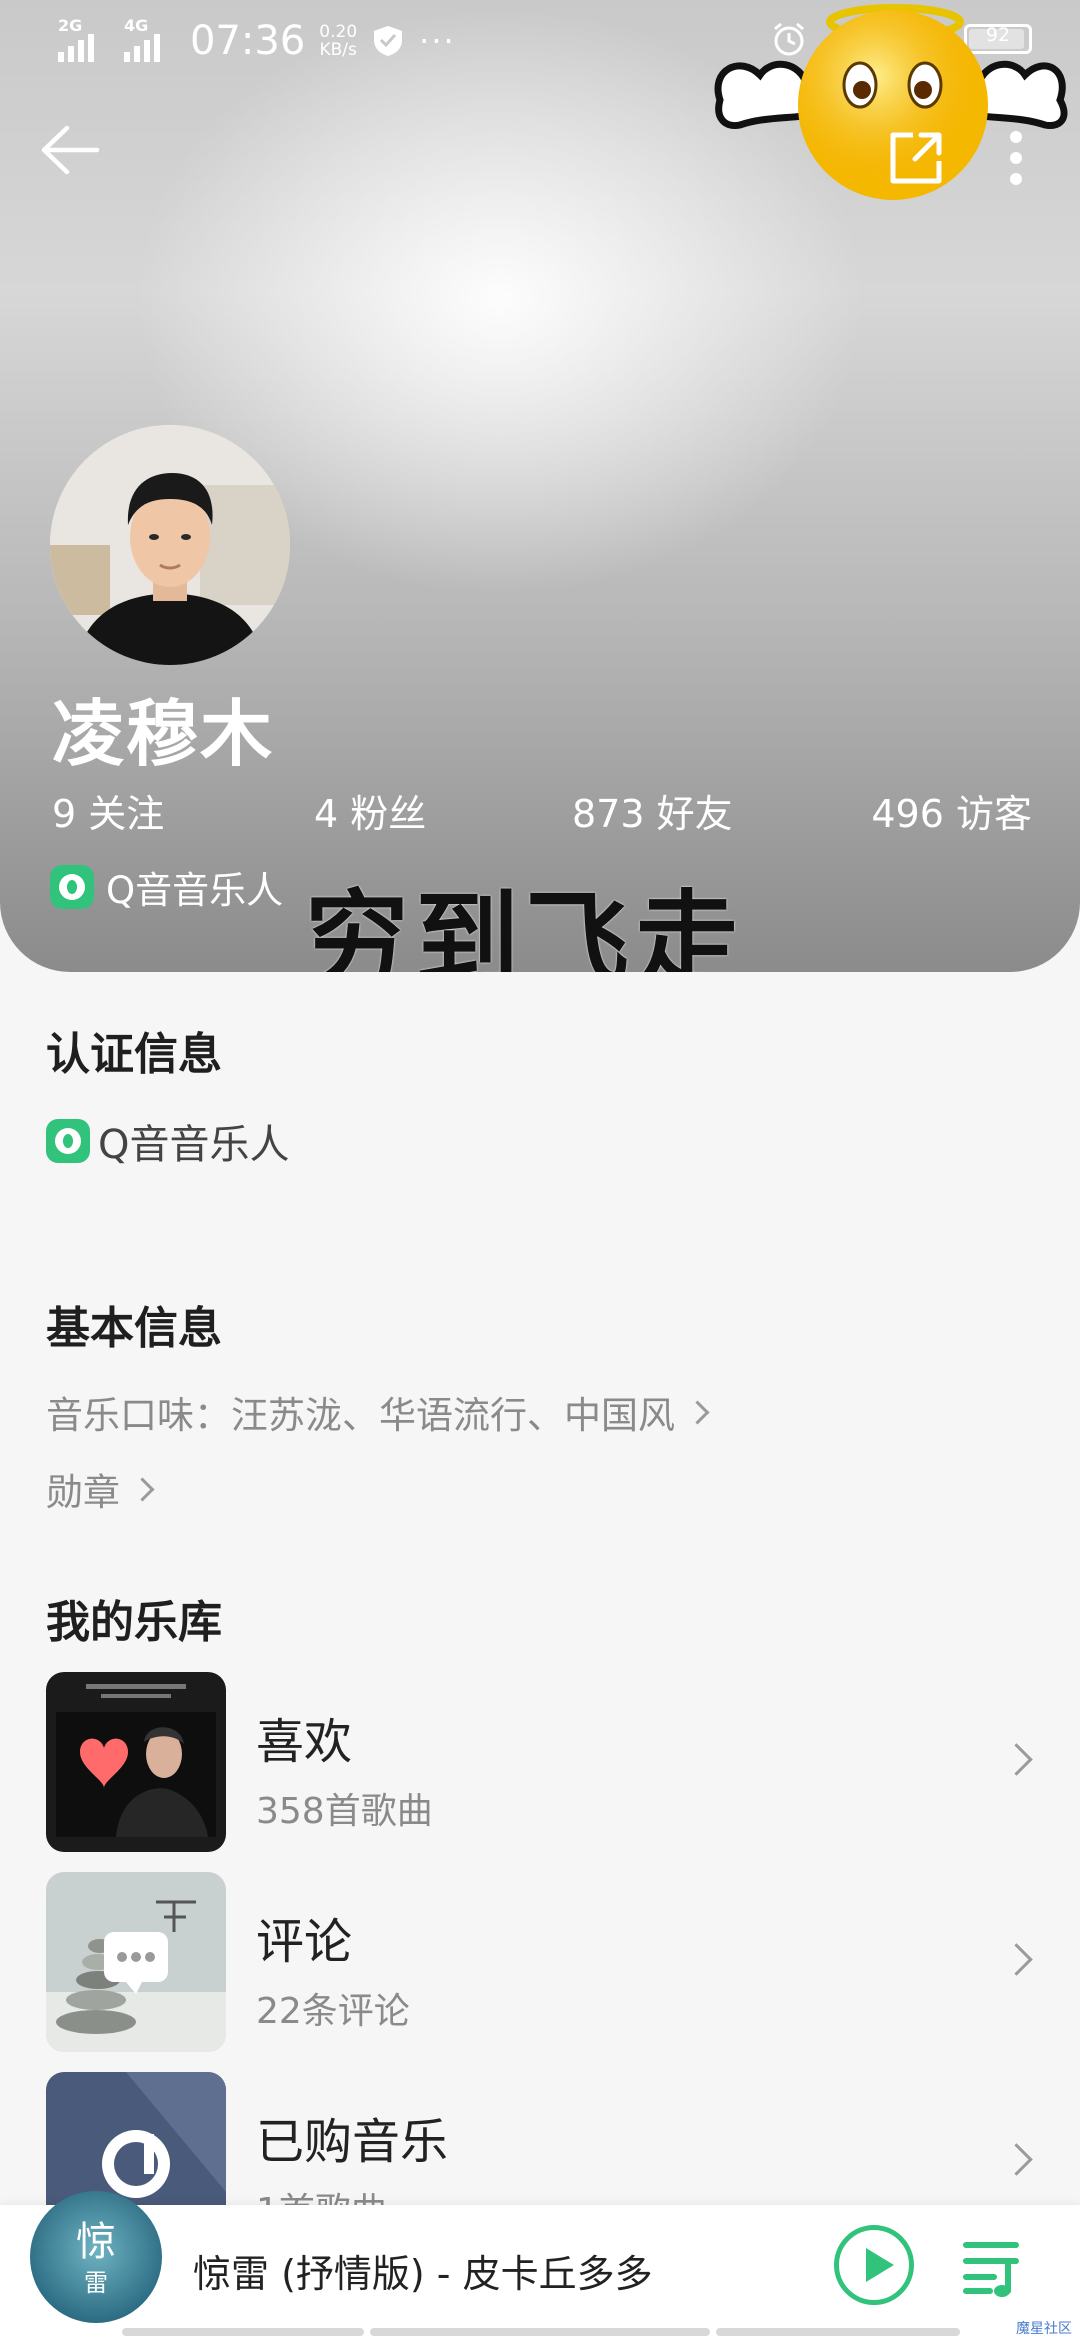 The image size is (1080, 2340). Describe the element at coordinates (542, 813) in the screenshot. I see `profile-stats: 9 关注 4 粉丝 873 好友 496 访客` at that location.